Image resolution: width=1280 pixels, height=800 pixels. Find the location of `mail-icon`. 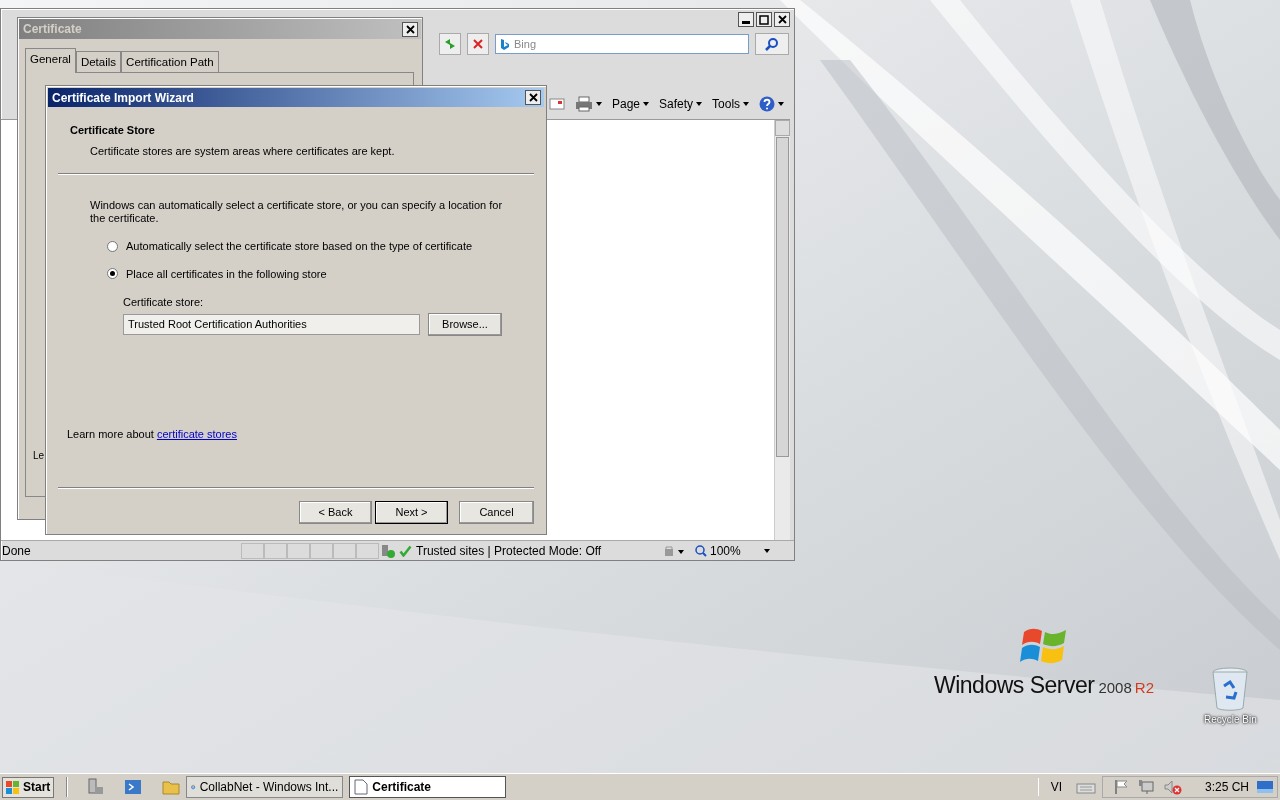

mail-icon is located at coordinates (557, 104).